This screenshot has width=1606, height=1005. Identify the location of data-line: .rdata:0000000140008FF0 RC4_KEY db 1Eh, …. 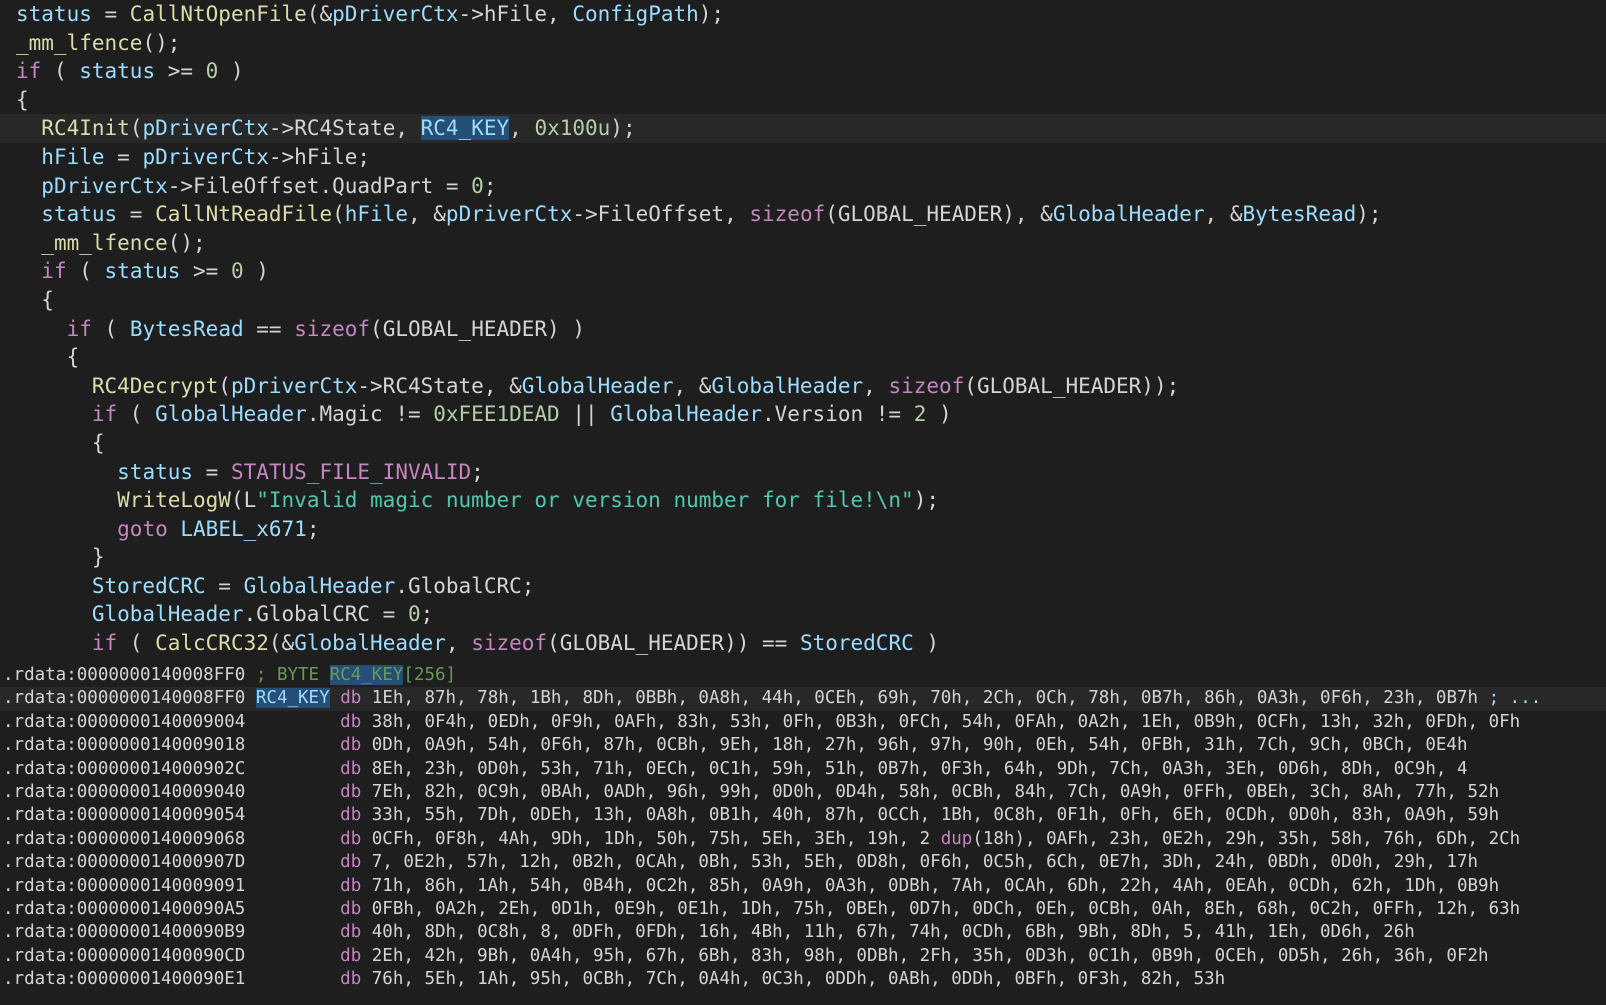
(803, 699).